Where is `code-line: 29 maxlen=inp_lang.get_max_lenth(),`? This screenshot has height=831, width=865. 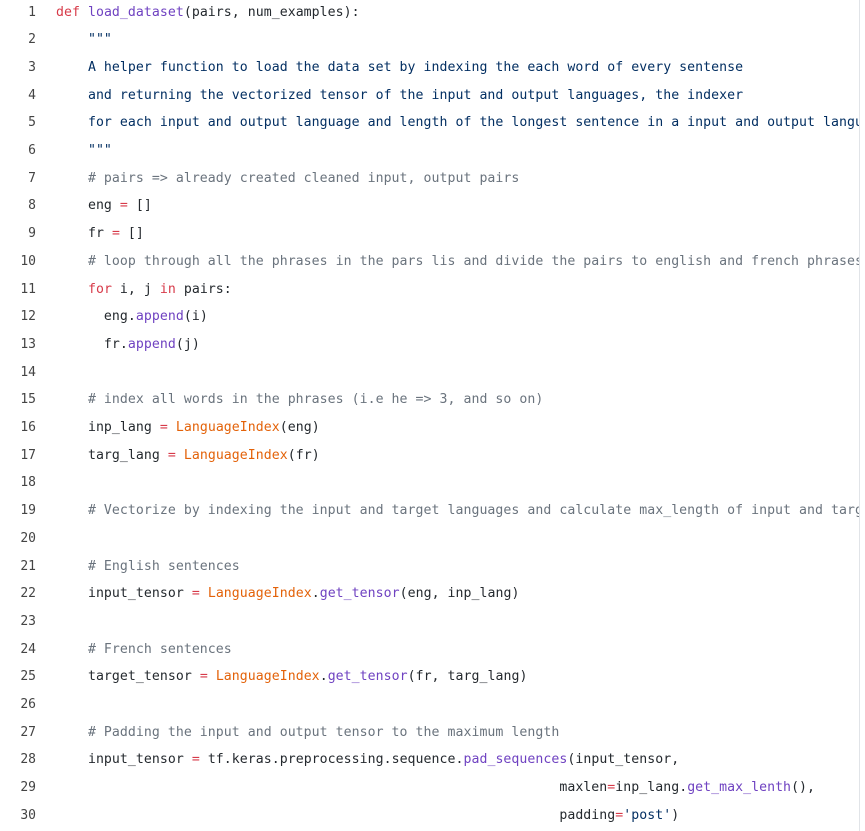
code-line: 29 maxlen=inp_lang.get_max_lenth(), is located at coordinates (430, 788).